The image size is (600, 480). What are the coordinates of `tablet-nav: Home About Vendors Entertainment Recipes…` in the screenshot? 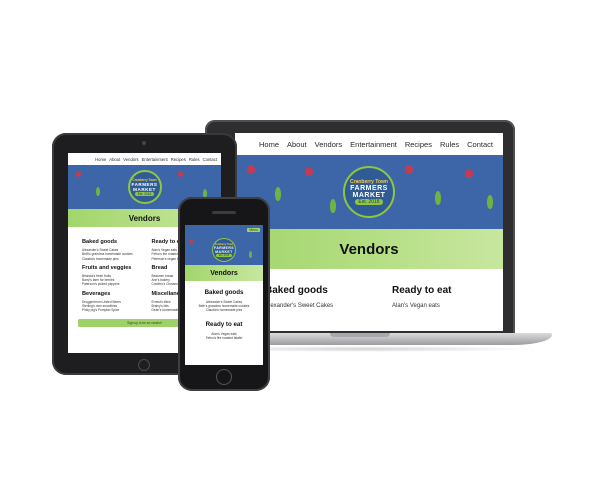 It's located at (144, 159).